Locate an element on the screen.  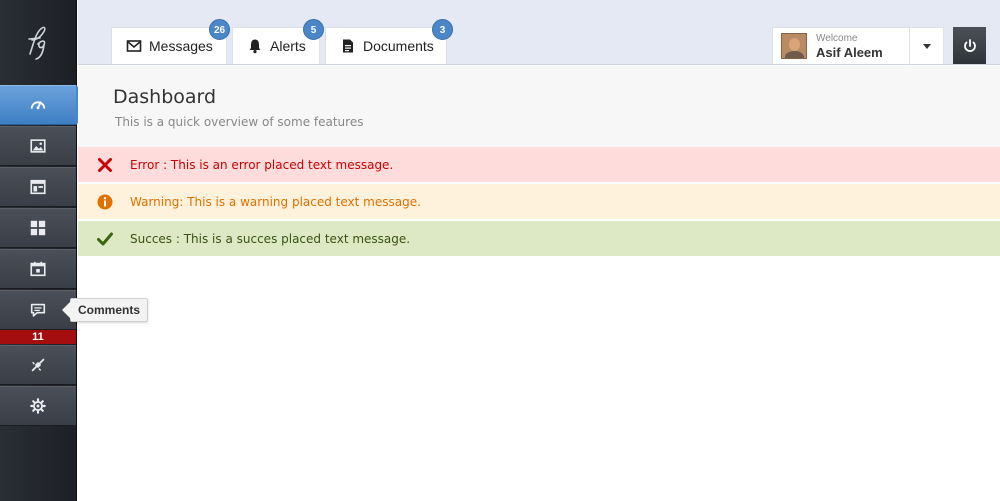
info-icon is located at coordinates (105, 202).